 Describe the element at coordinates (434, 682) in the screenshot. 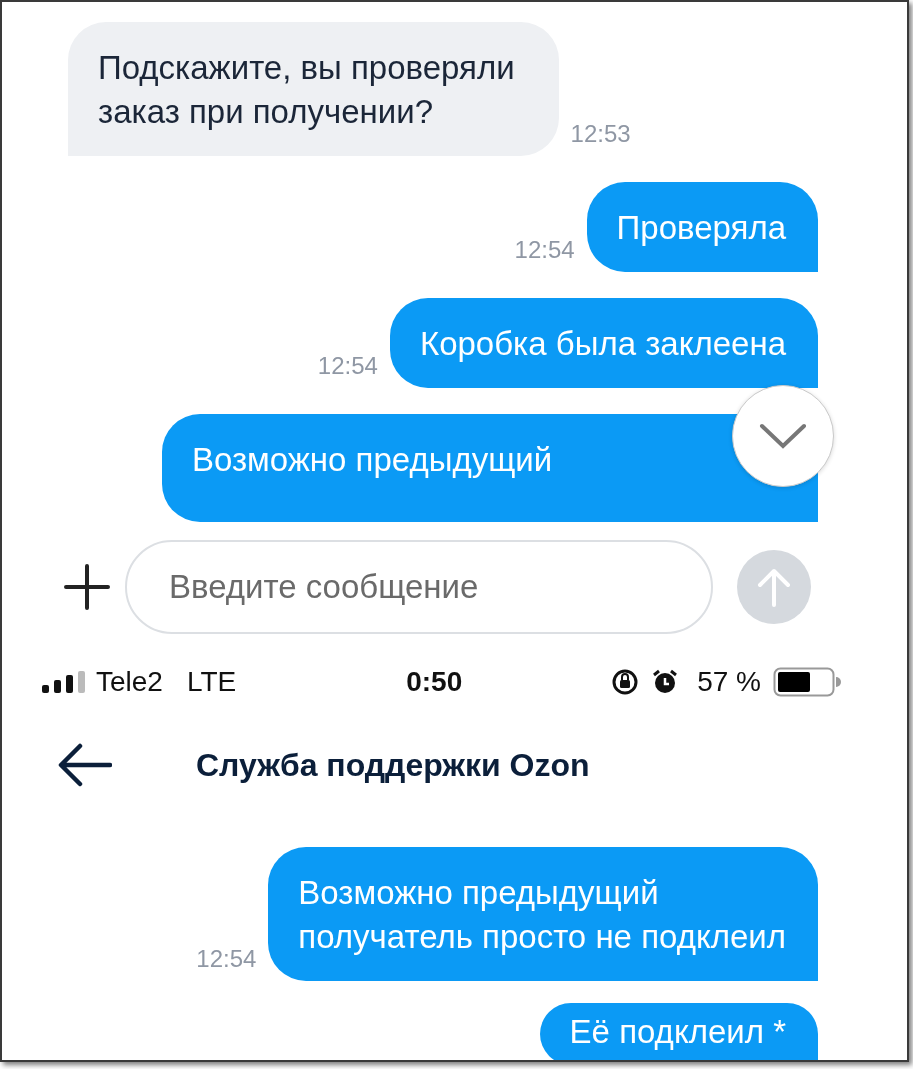

I see `clock-time: 0:50` at that location.